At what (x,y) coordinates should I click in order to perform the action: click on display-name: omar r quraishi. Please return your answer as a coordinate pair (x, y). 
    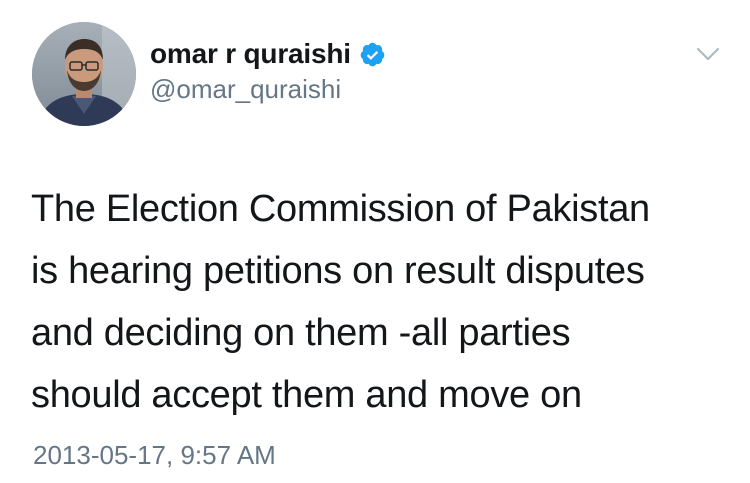
    Looking at the image, I should click on (250, 54).